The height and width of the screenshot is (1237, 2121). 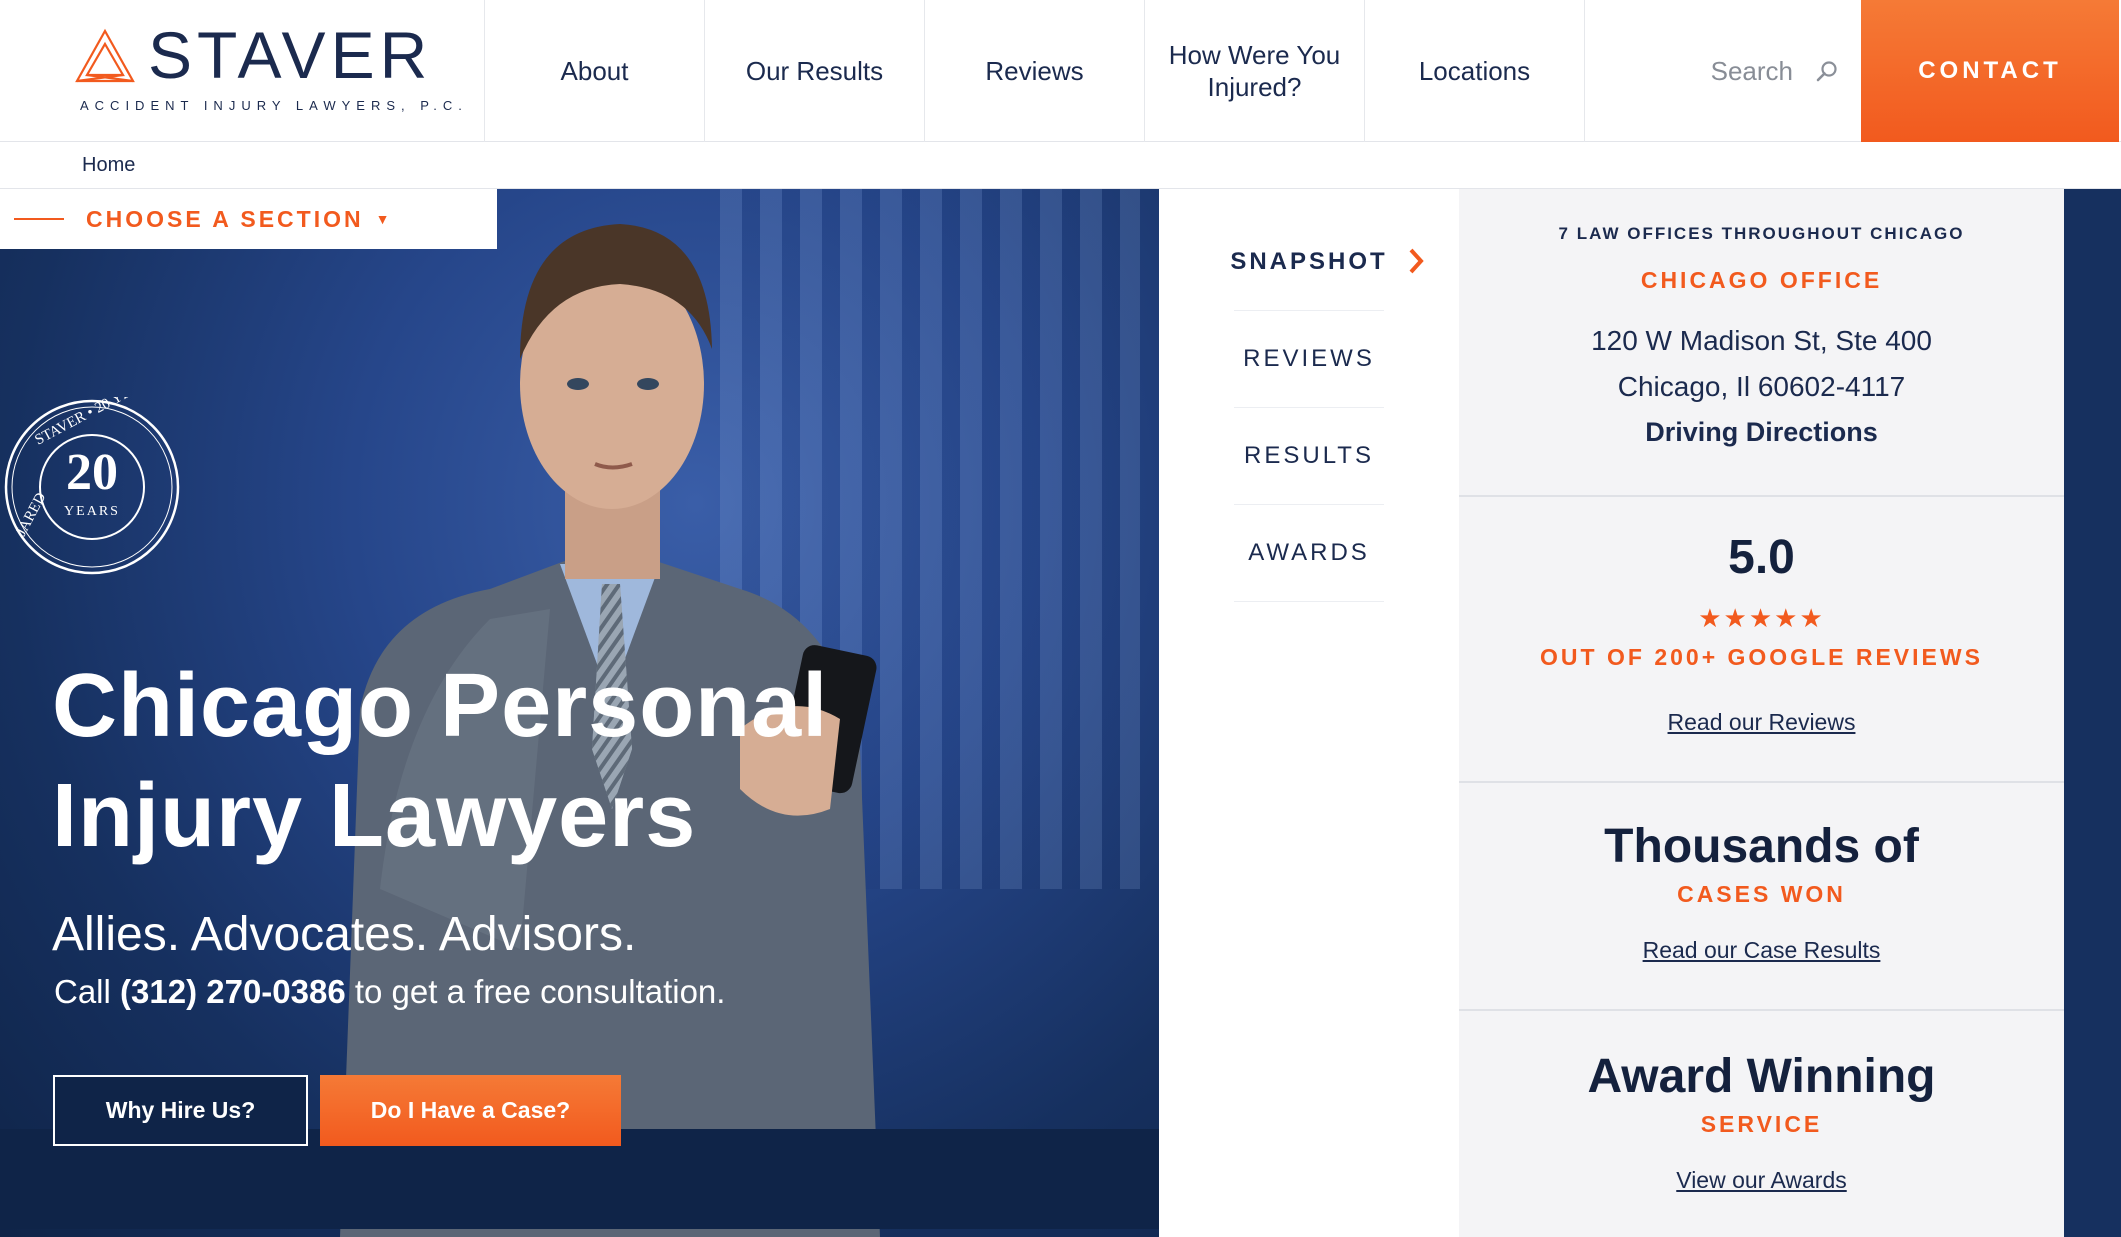 What do you see at coordinates (1761, 386) in the screenshot?
I see `office-address-line2: Chicago, Il 60602-4117` at bounding box center [1761, 386].